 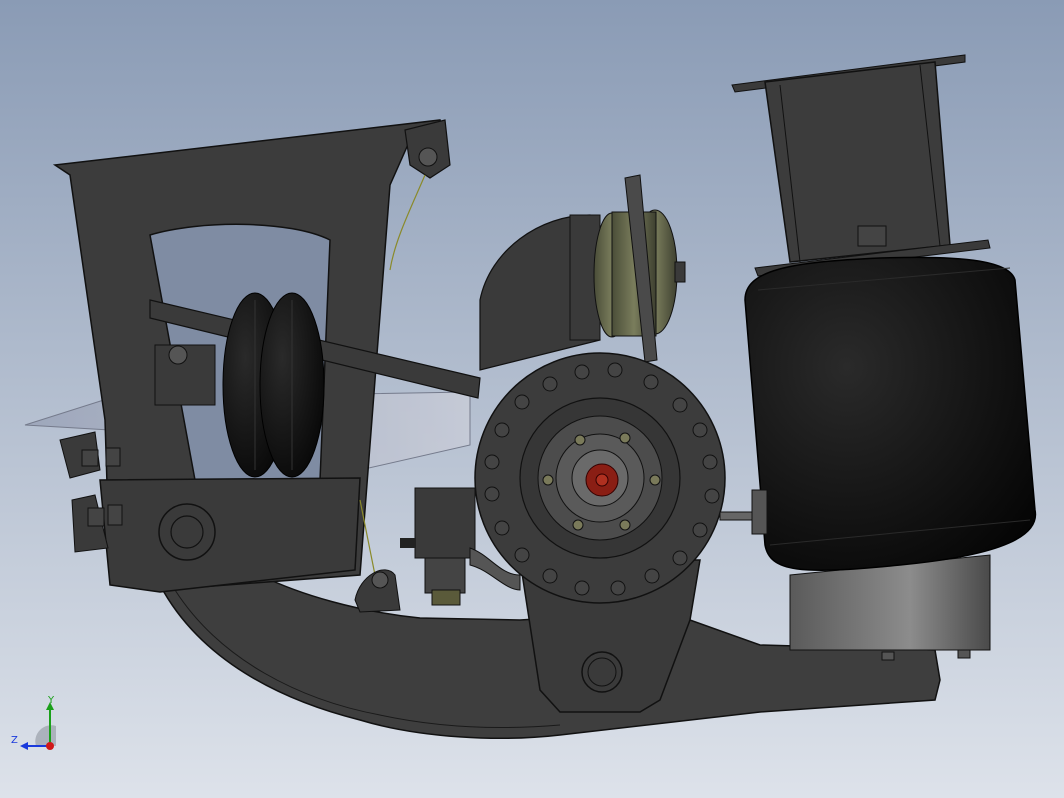 What do you see at coordinates (187, 532) in the screenshot?
I see `hanger-pivot-bushing` at bounding box center [187, 532].